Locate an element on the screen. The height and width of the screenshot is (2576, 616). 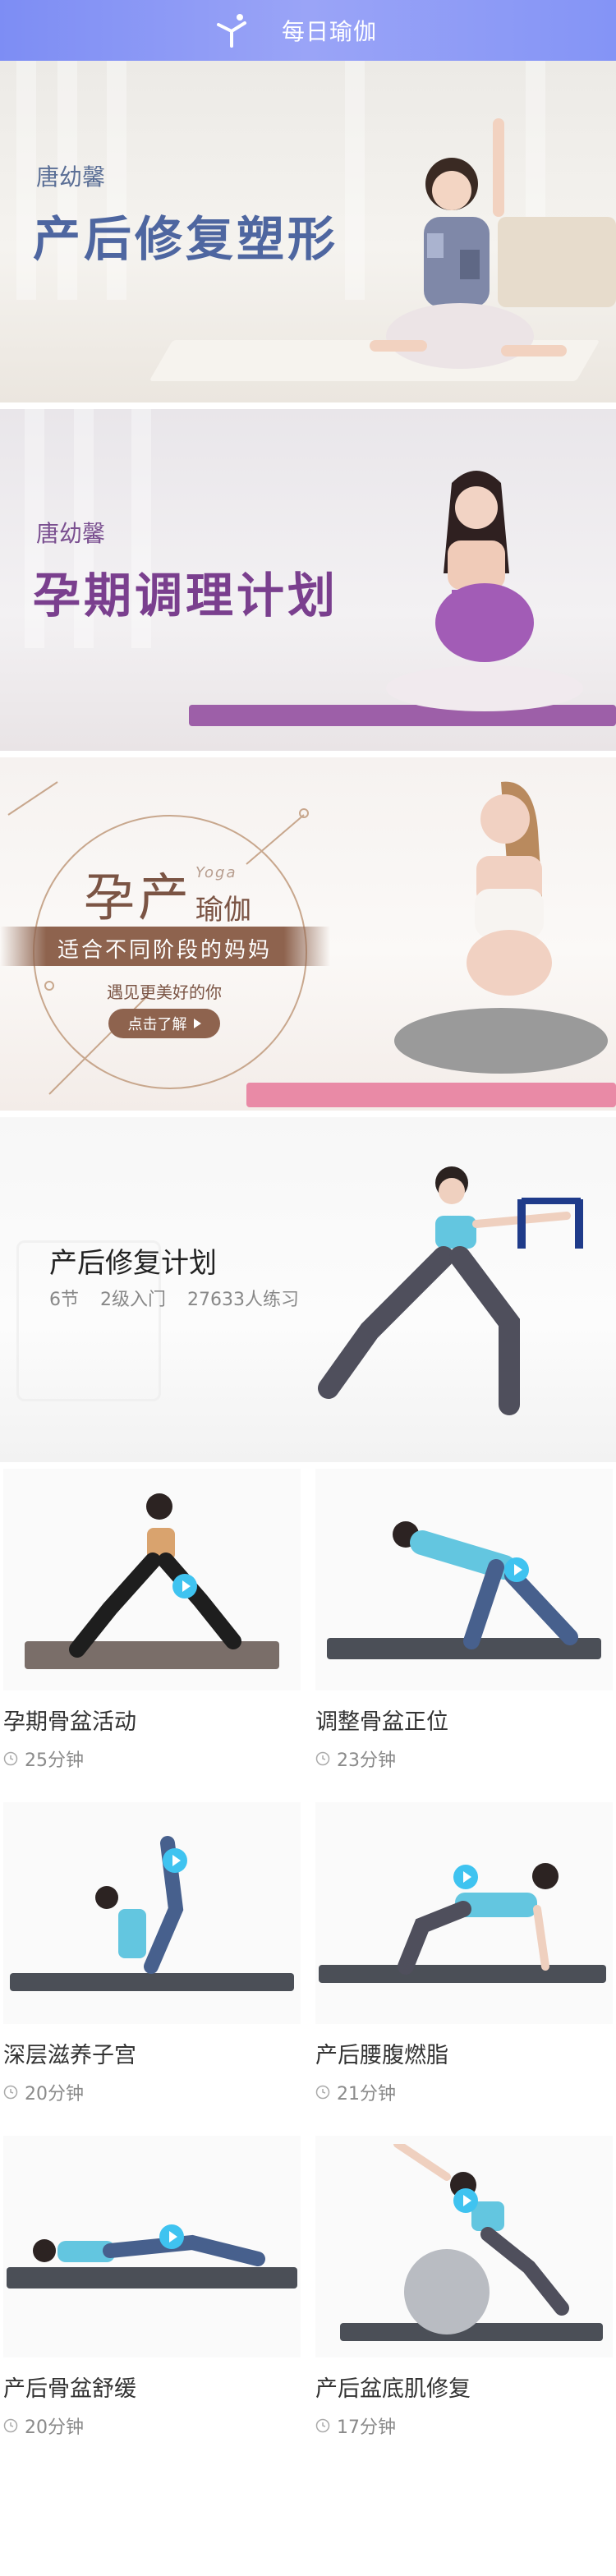
yoga-pose-icon is located at coordinates (231, 31).